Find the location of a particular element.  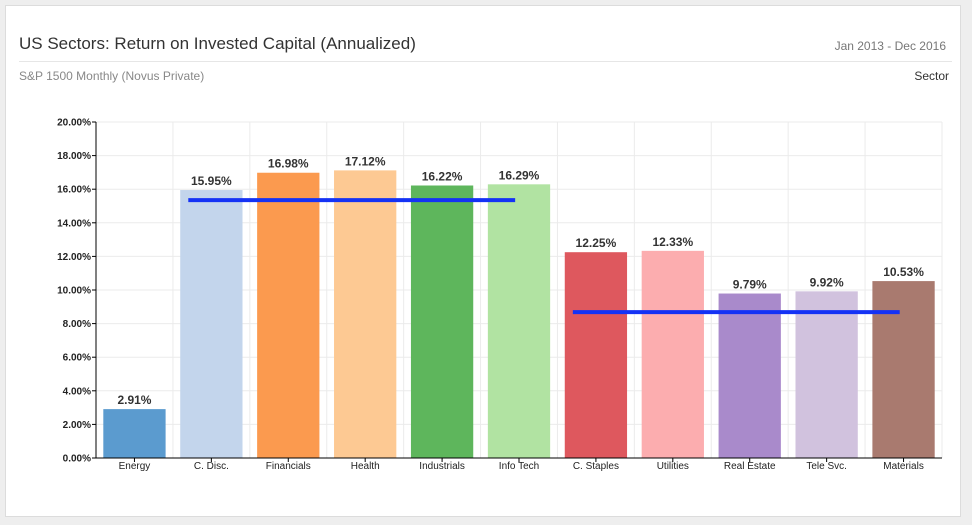

bar-value-label: 16.22% is located at coordinates (442, 177).